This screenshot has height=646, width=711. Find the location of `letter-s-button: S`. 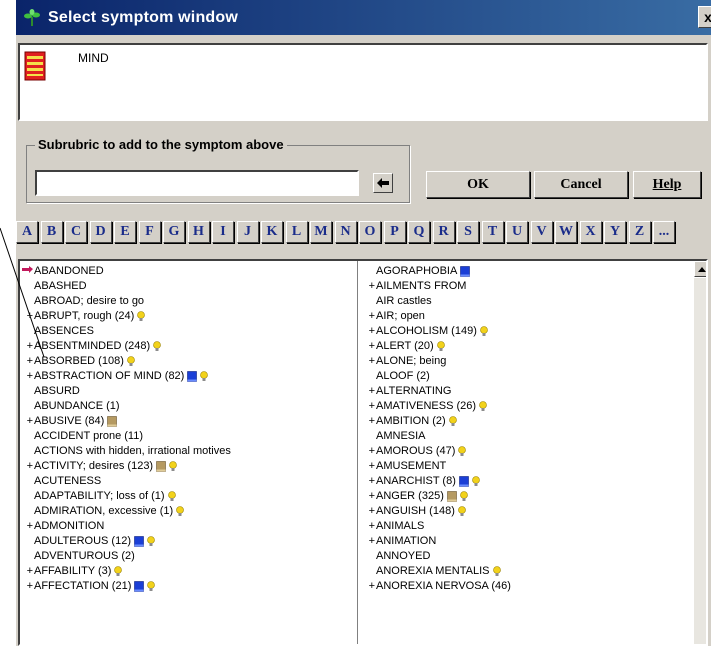

letter-s-button: S is located at coordinates (468, 232).